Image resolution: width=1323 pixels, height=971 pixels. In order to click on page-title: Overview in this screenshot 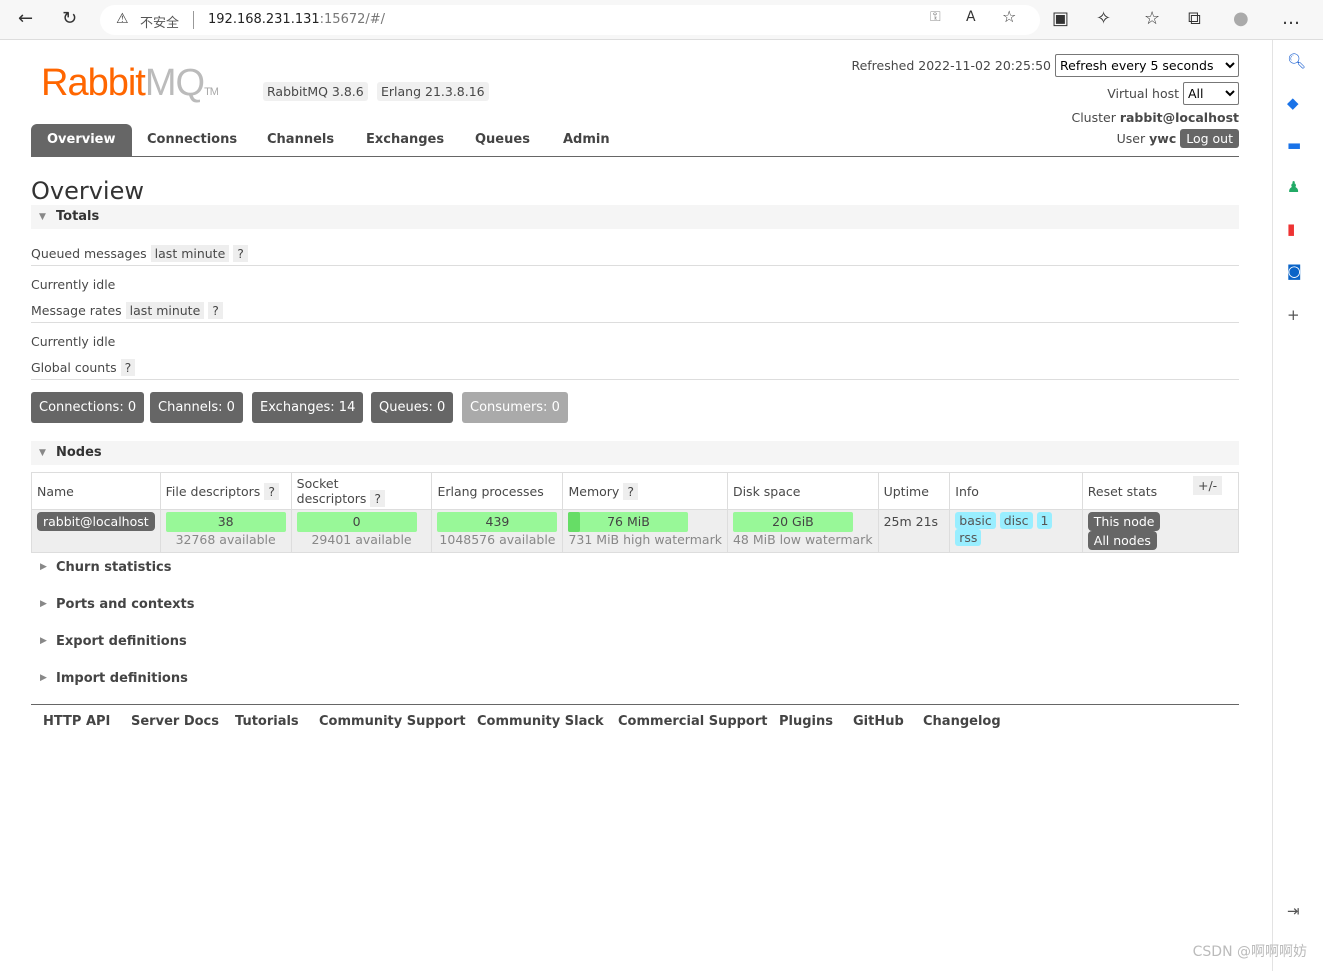, I will do `click(87, 191)`.